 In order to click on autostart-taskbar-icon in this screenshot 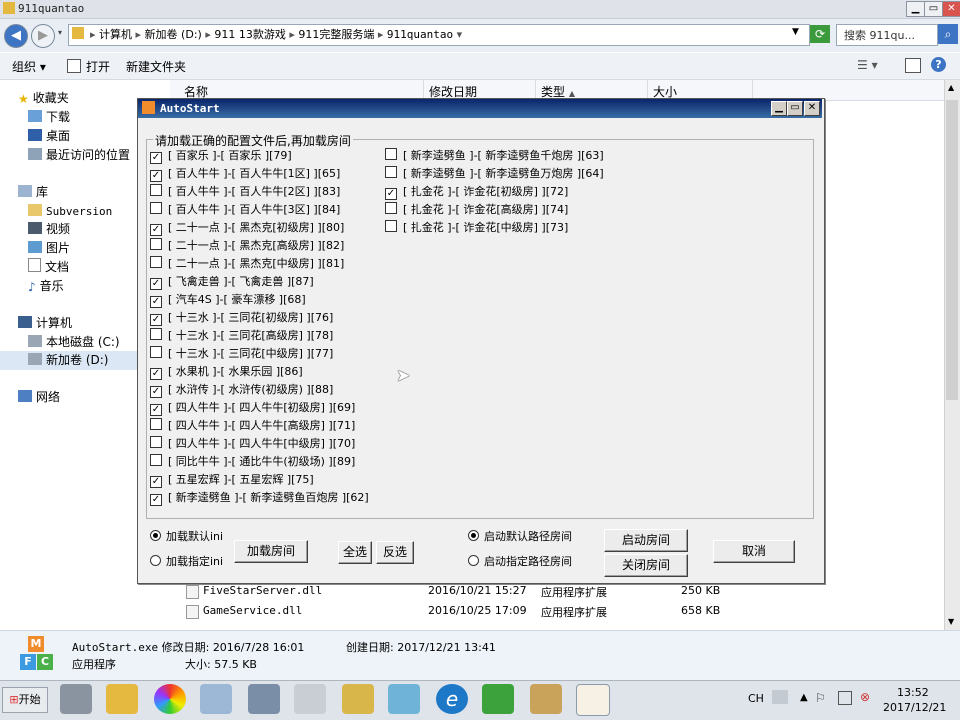, I will do `click(593, 700)`.